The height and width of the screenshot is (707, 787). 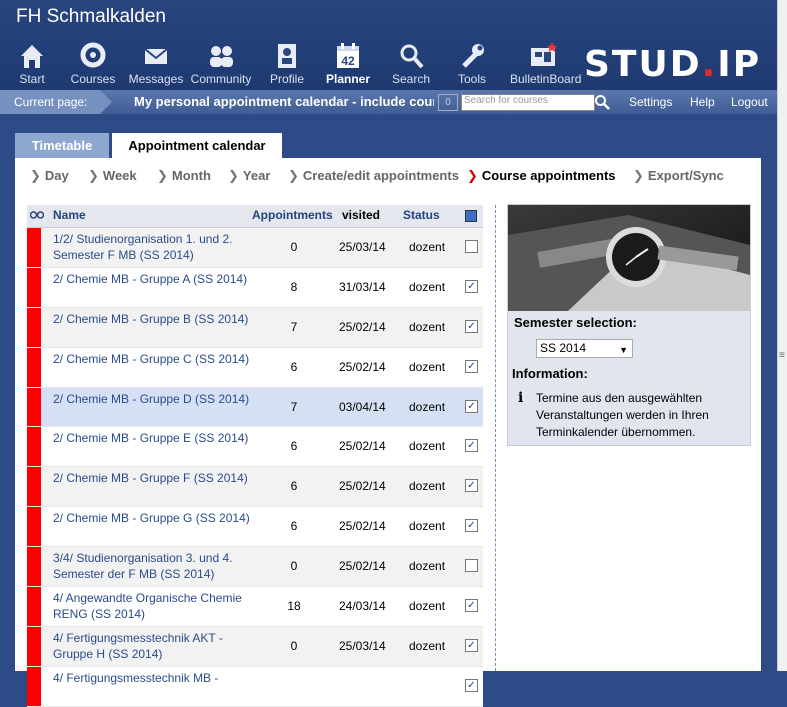 What do you see at coordinates (91, 16) in the screenshot?
I see `app-title: FH Schmalkalden` at bounding box center [91, 16].